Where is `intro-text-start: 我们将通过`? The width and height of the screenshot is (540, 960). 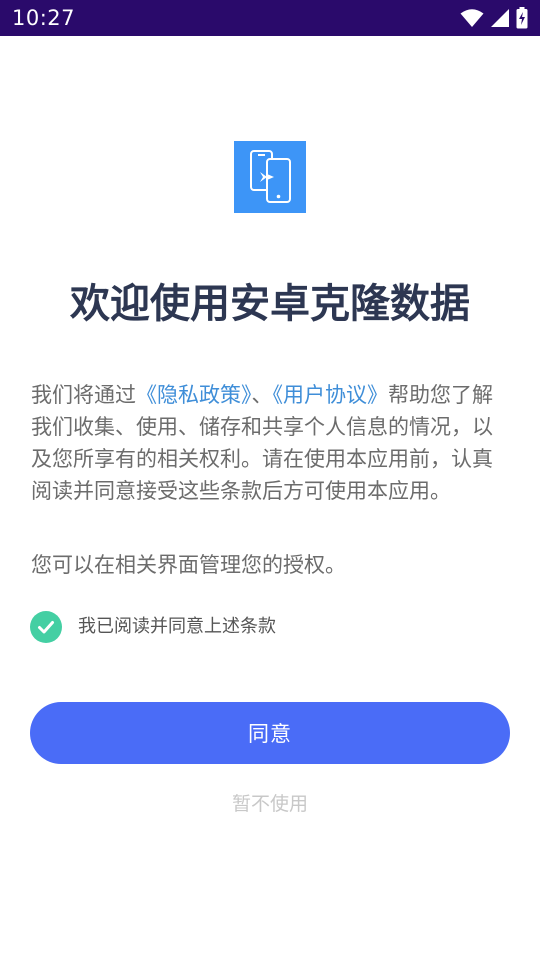
intro-text-start: 我们将通过 is located at coordinates (83, 395).